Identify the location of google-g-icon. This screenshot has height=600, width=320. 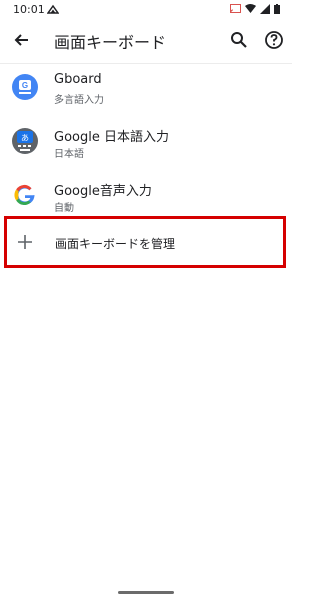
(25, 195).